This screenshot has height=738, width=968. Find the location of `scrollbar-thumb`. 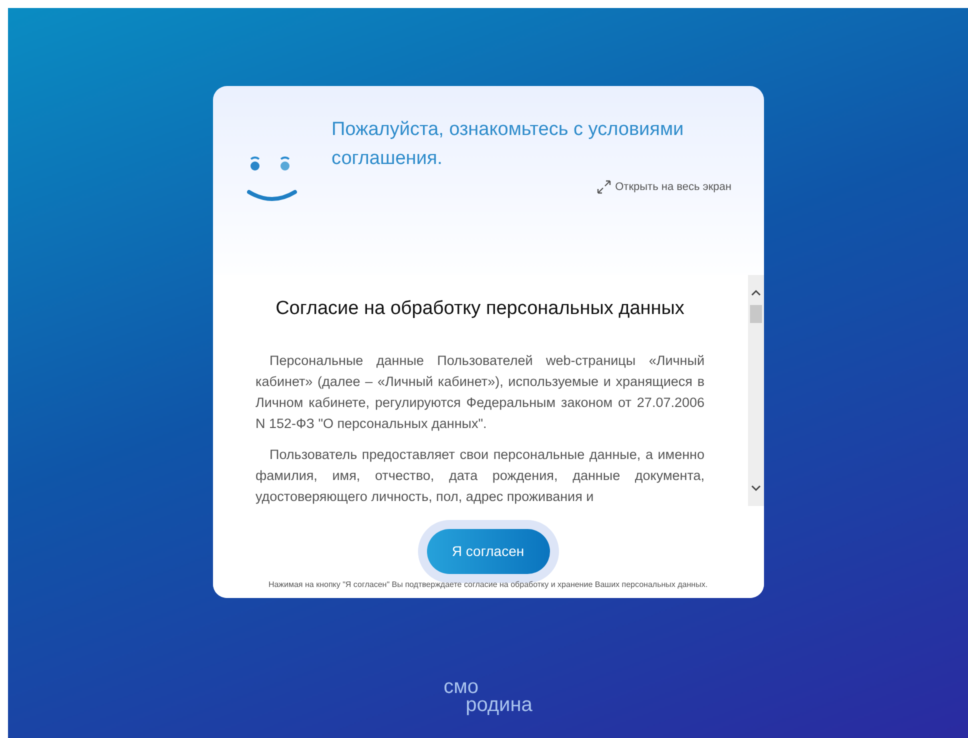

scrollbar-thumb is located at coordinates (756, 314).